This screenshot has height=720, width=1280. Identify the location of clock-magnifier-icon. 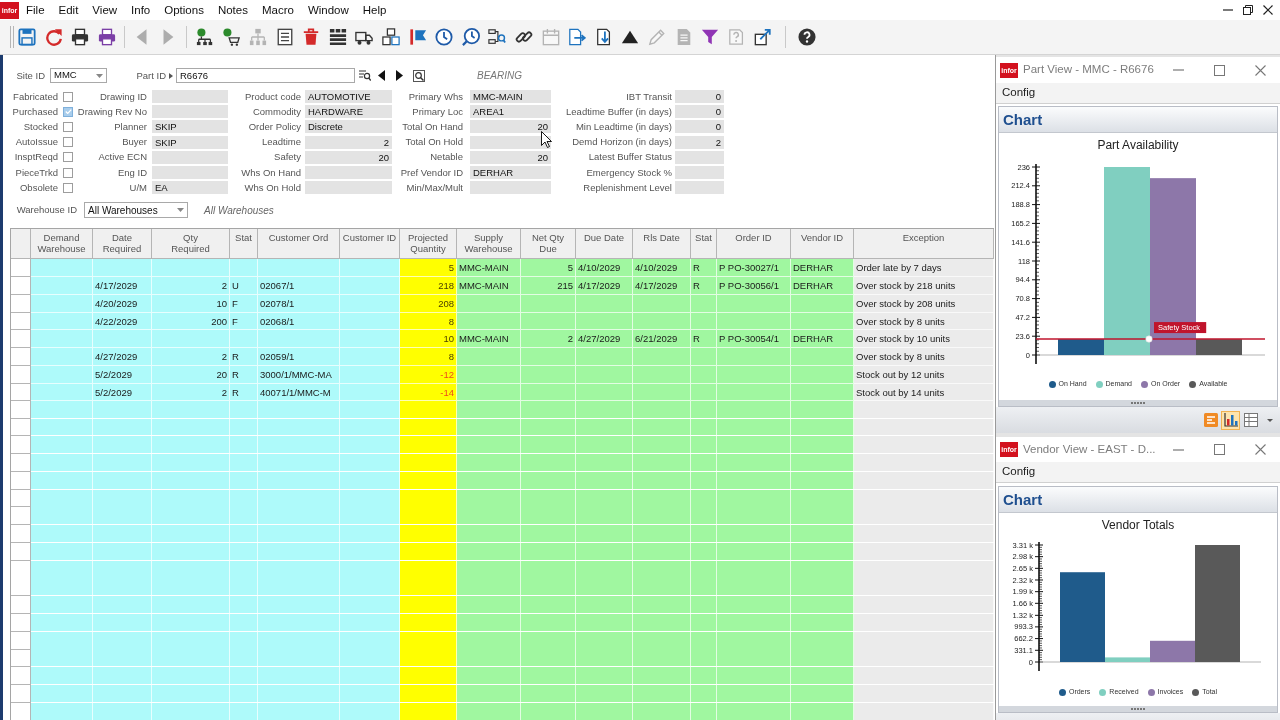
(470, 37).